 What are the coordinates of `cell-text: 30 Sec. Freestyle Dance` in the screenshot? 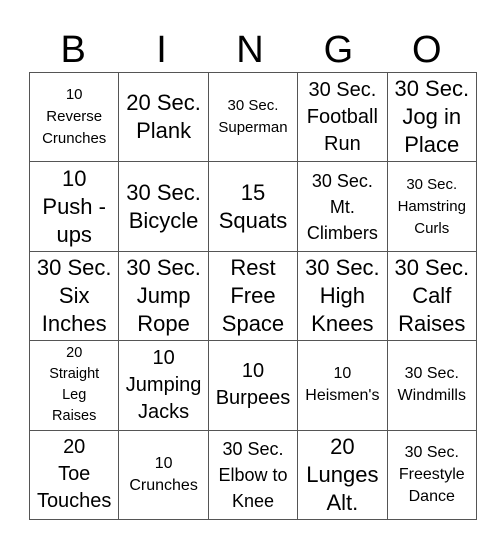 It's located at (431, 474).